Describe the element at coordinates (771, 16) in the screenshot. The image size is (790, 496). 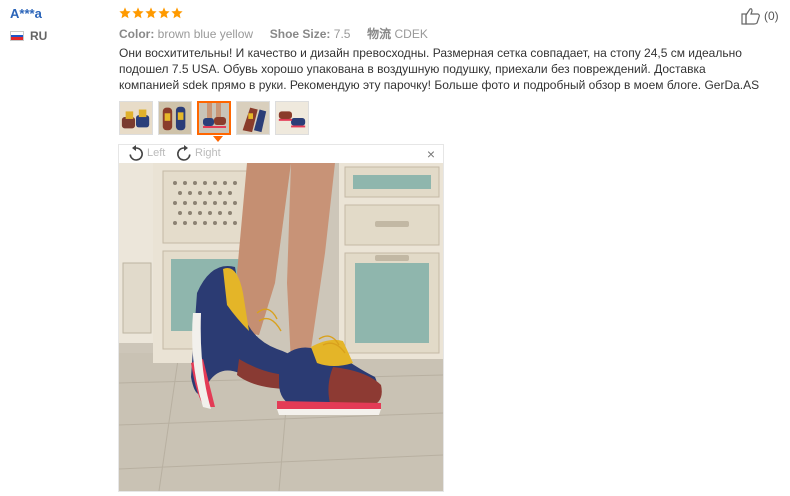
I see `helpful-count: (0)` at that location.